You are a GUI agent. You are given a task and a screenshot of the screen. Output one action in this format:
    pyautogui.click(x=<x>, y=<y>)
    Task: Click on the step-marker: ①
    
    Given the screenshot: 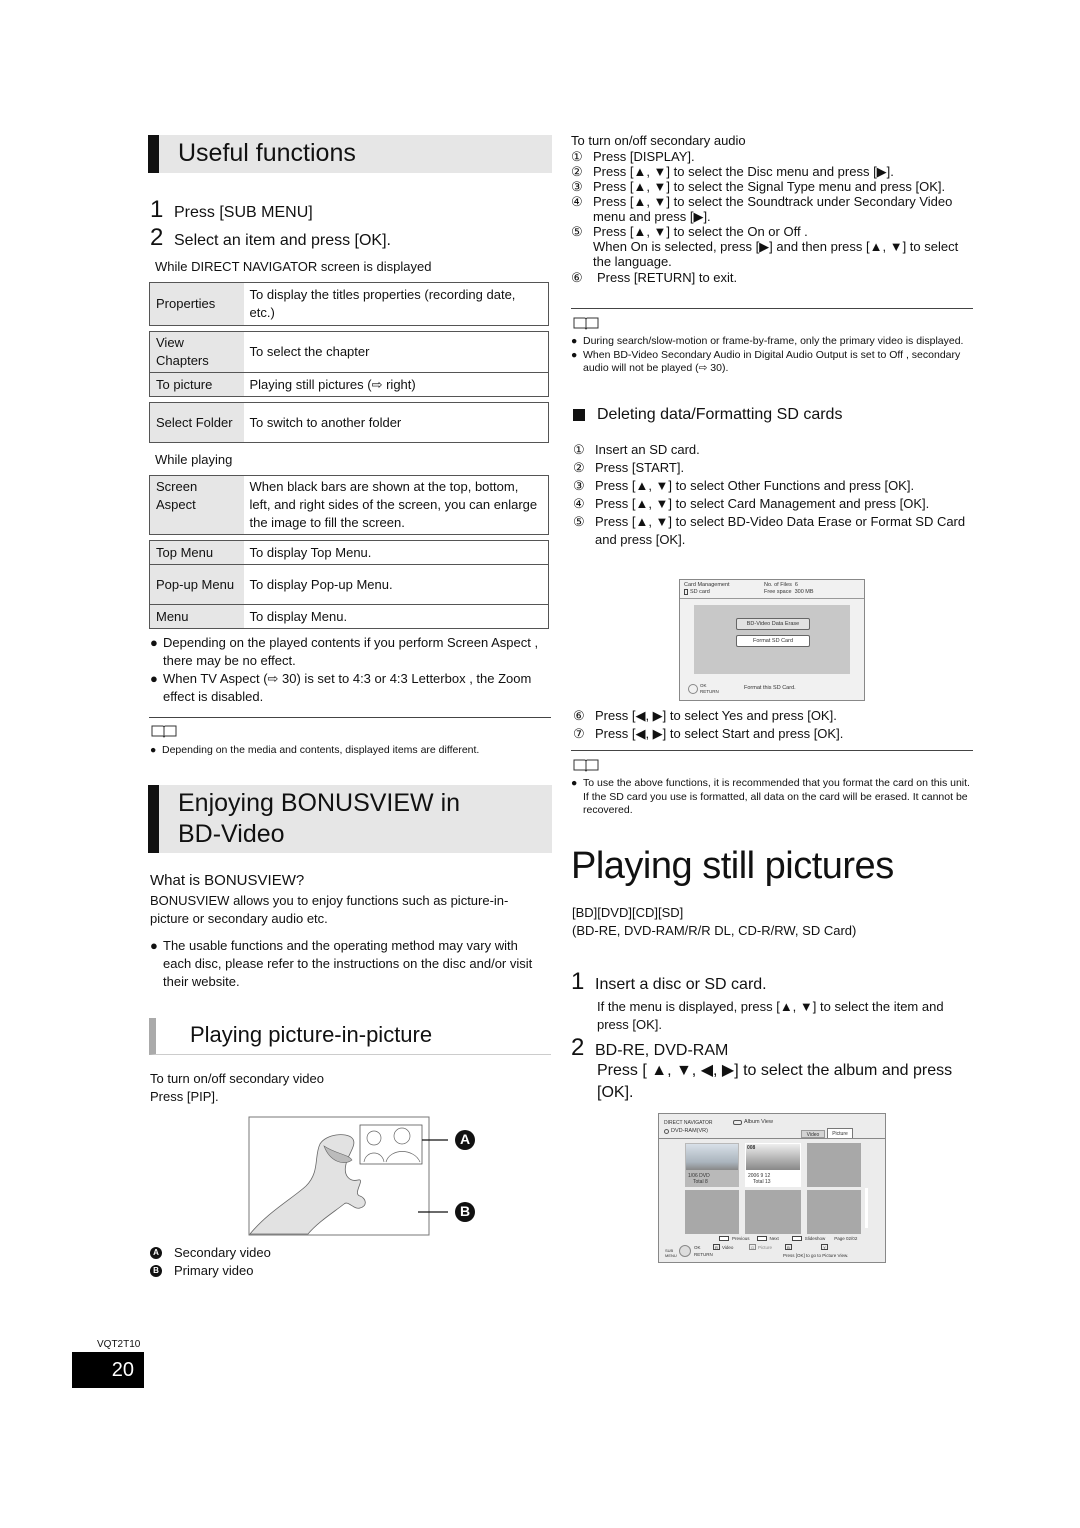 What is the action you would take?
    pyautogui.click(x=579, y=449)
    